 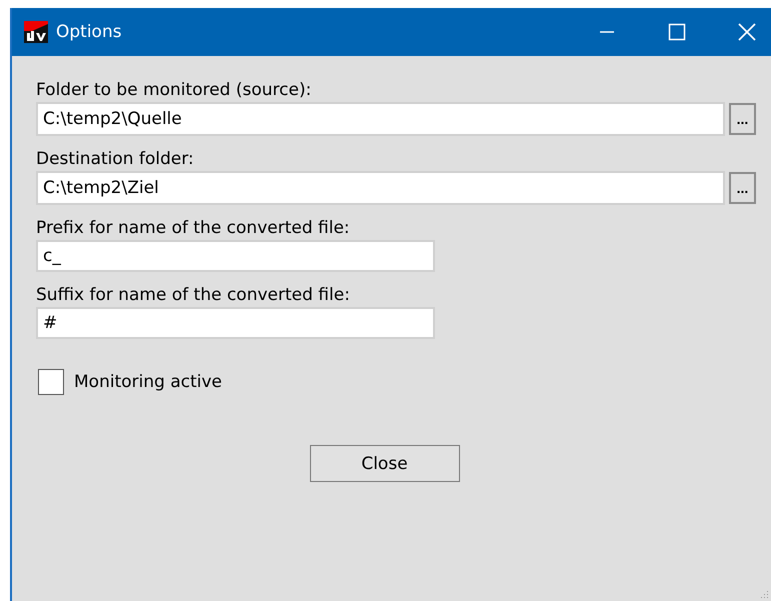 What do you see at coordinates (235, 323) in the screenshot?
I see `input-field: #` at bounding box center [235, 323].